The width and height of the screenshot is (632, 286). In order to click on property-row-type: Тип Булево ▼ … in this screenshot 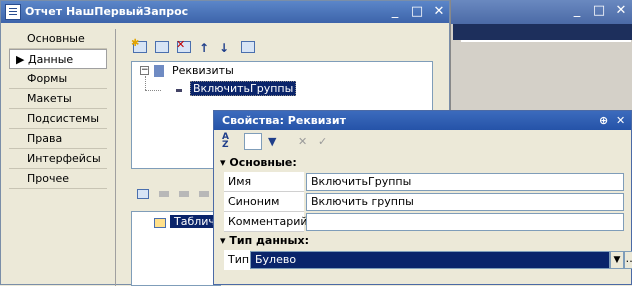, I will do `click(428, 260)`.